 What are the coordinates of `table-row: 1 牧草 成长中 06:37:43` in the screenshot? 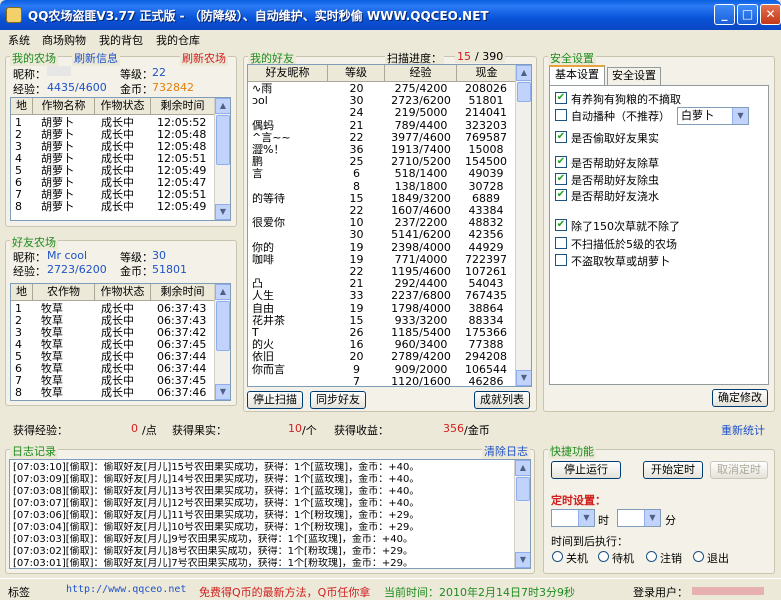 It's located at (113, 309).